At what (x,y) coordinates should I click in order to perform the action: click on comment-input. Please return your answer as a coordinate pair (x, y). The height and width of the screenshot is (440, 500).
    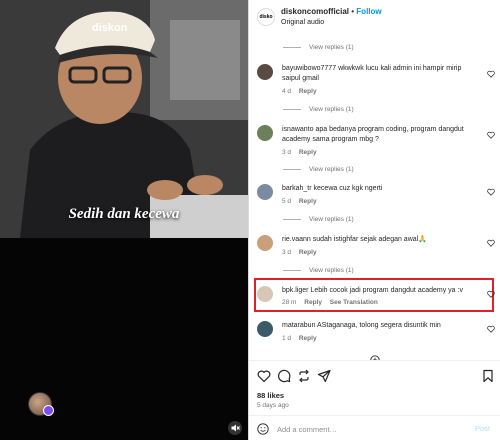
    Looking at the image, I should click on (367, 429).